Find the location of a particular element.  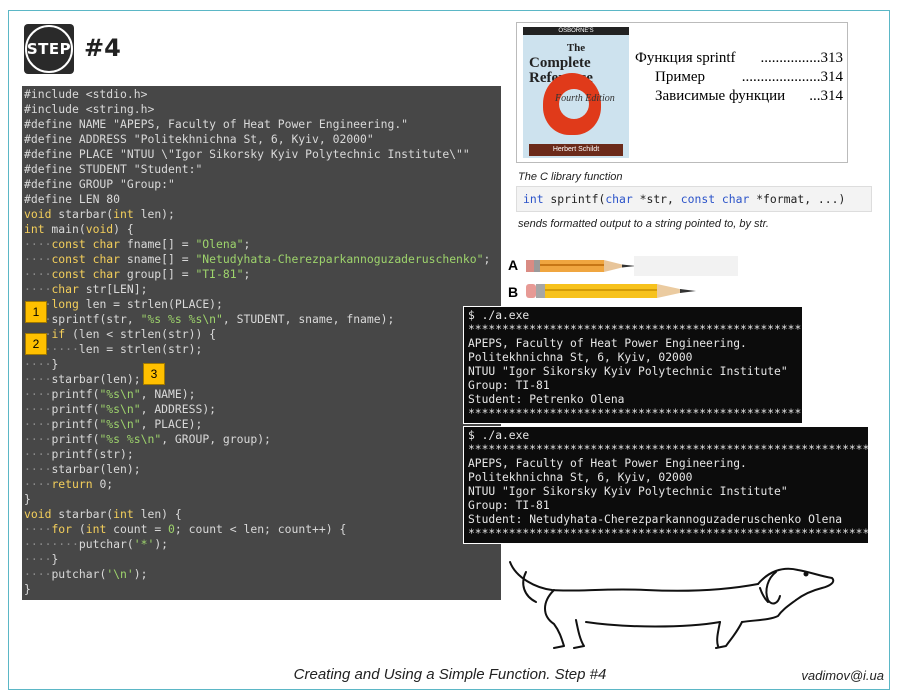

code-token: #include <stdio.h> is located at coordinates (86, 94).